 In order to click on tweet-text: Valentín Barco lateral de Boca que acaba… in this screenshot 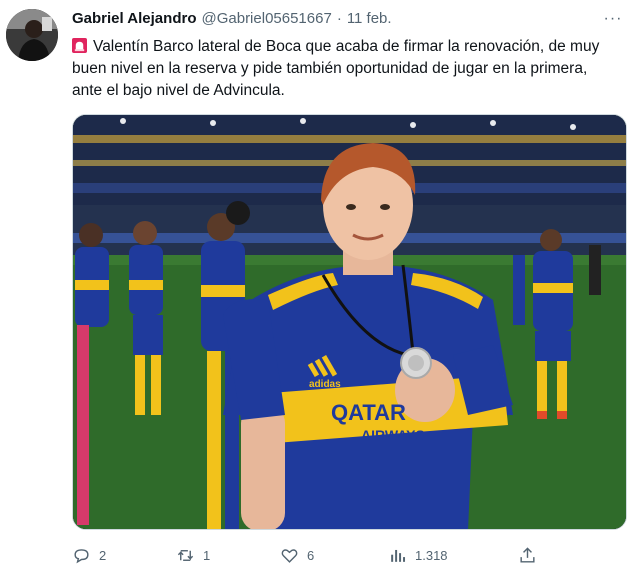, I will do `click(346, 69)`.